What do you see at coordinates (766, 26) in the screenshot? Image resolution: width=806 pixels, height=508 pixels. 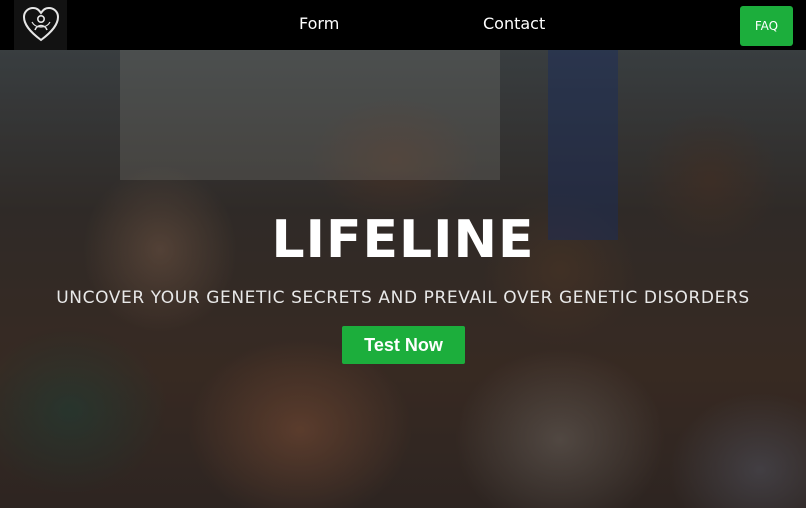 I see `faq-button: FAQ` at bounding box center [766, 26].